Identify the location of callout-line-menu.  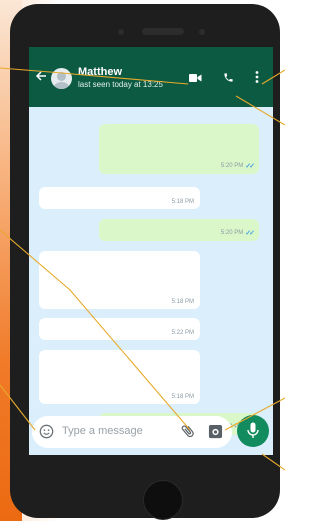
(273, 77).